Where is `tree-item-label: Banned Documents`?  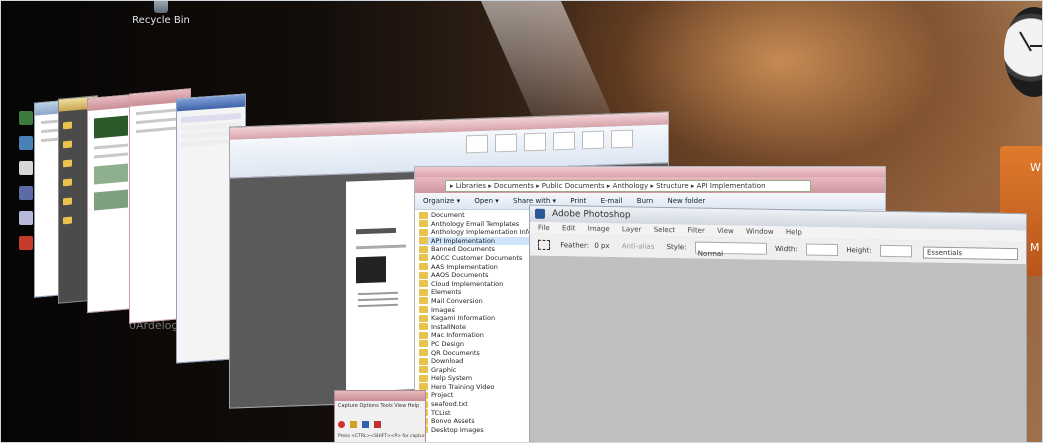
tree-item-label: Banned Documents is located at coordinates (463, 249).